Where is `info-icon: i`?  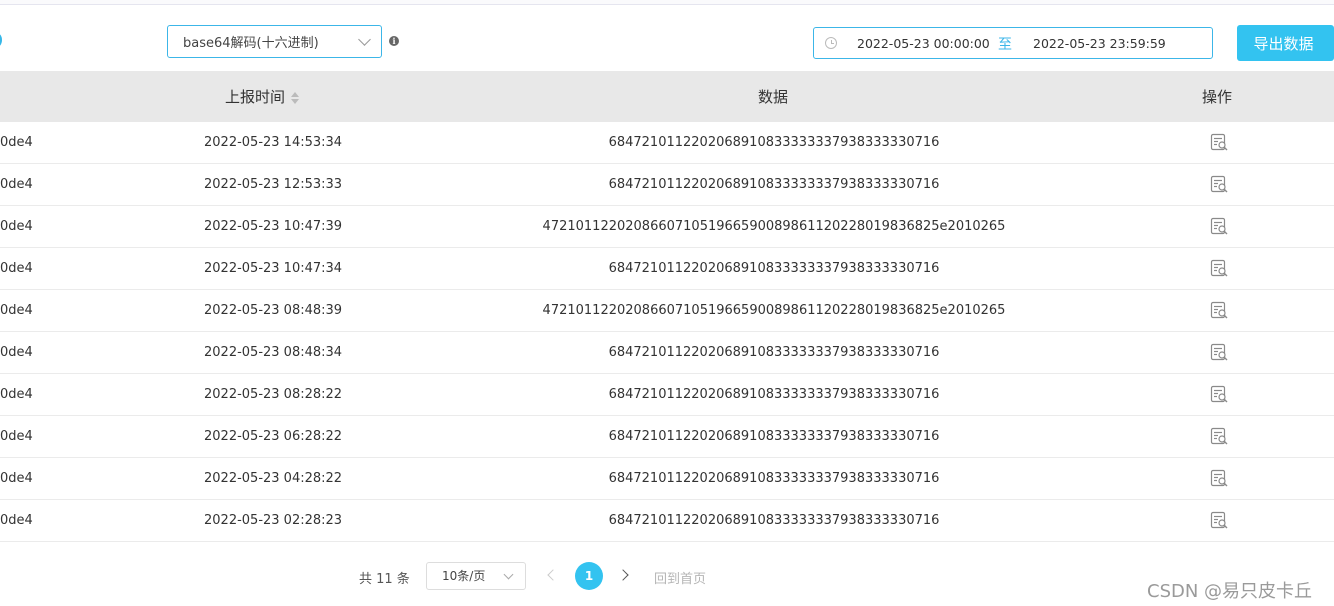 info-icon: i is located at coordinates (394, 41).